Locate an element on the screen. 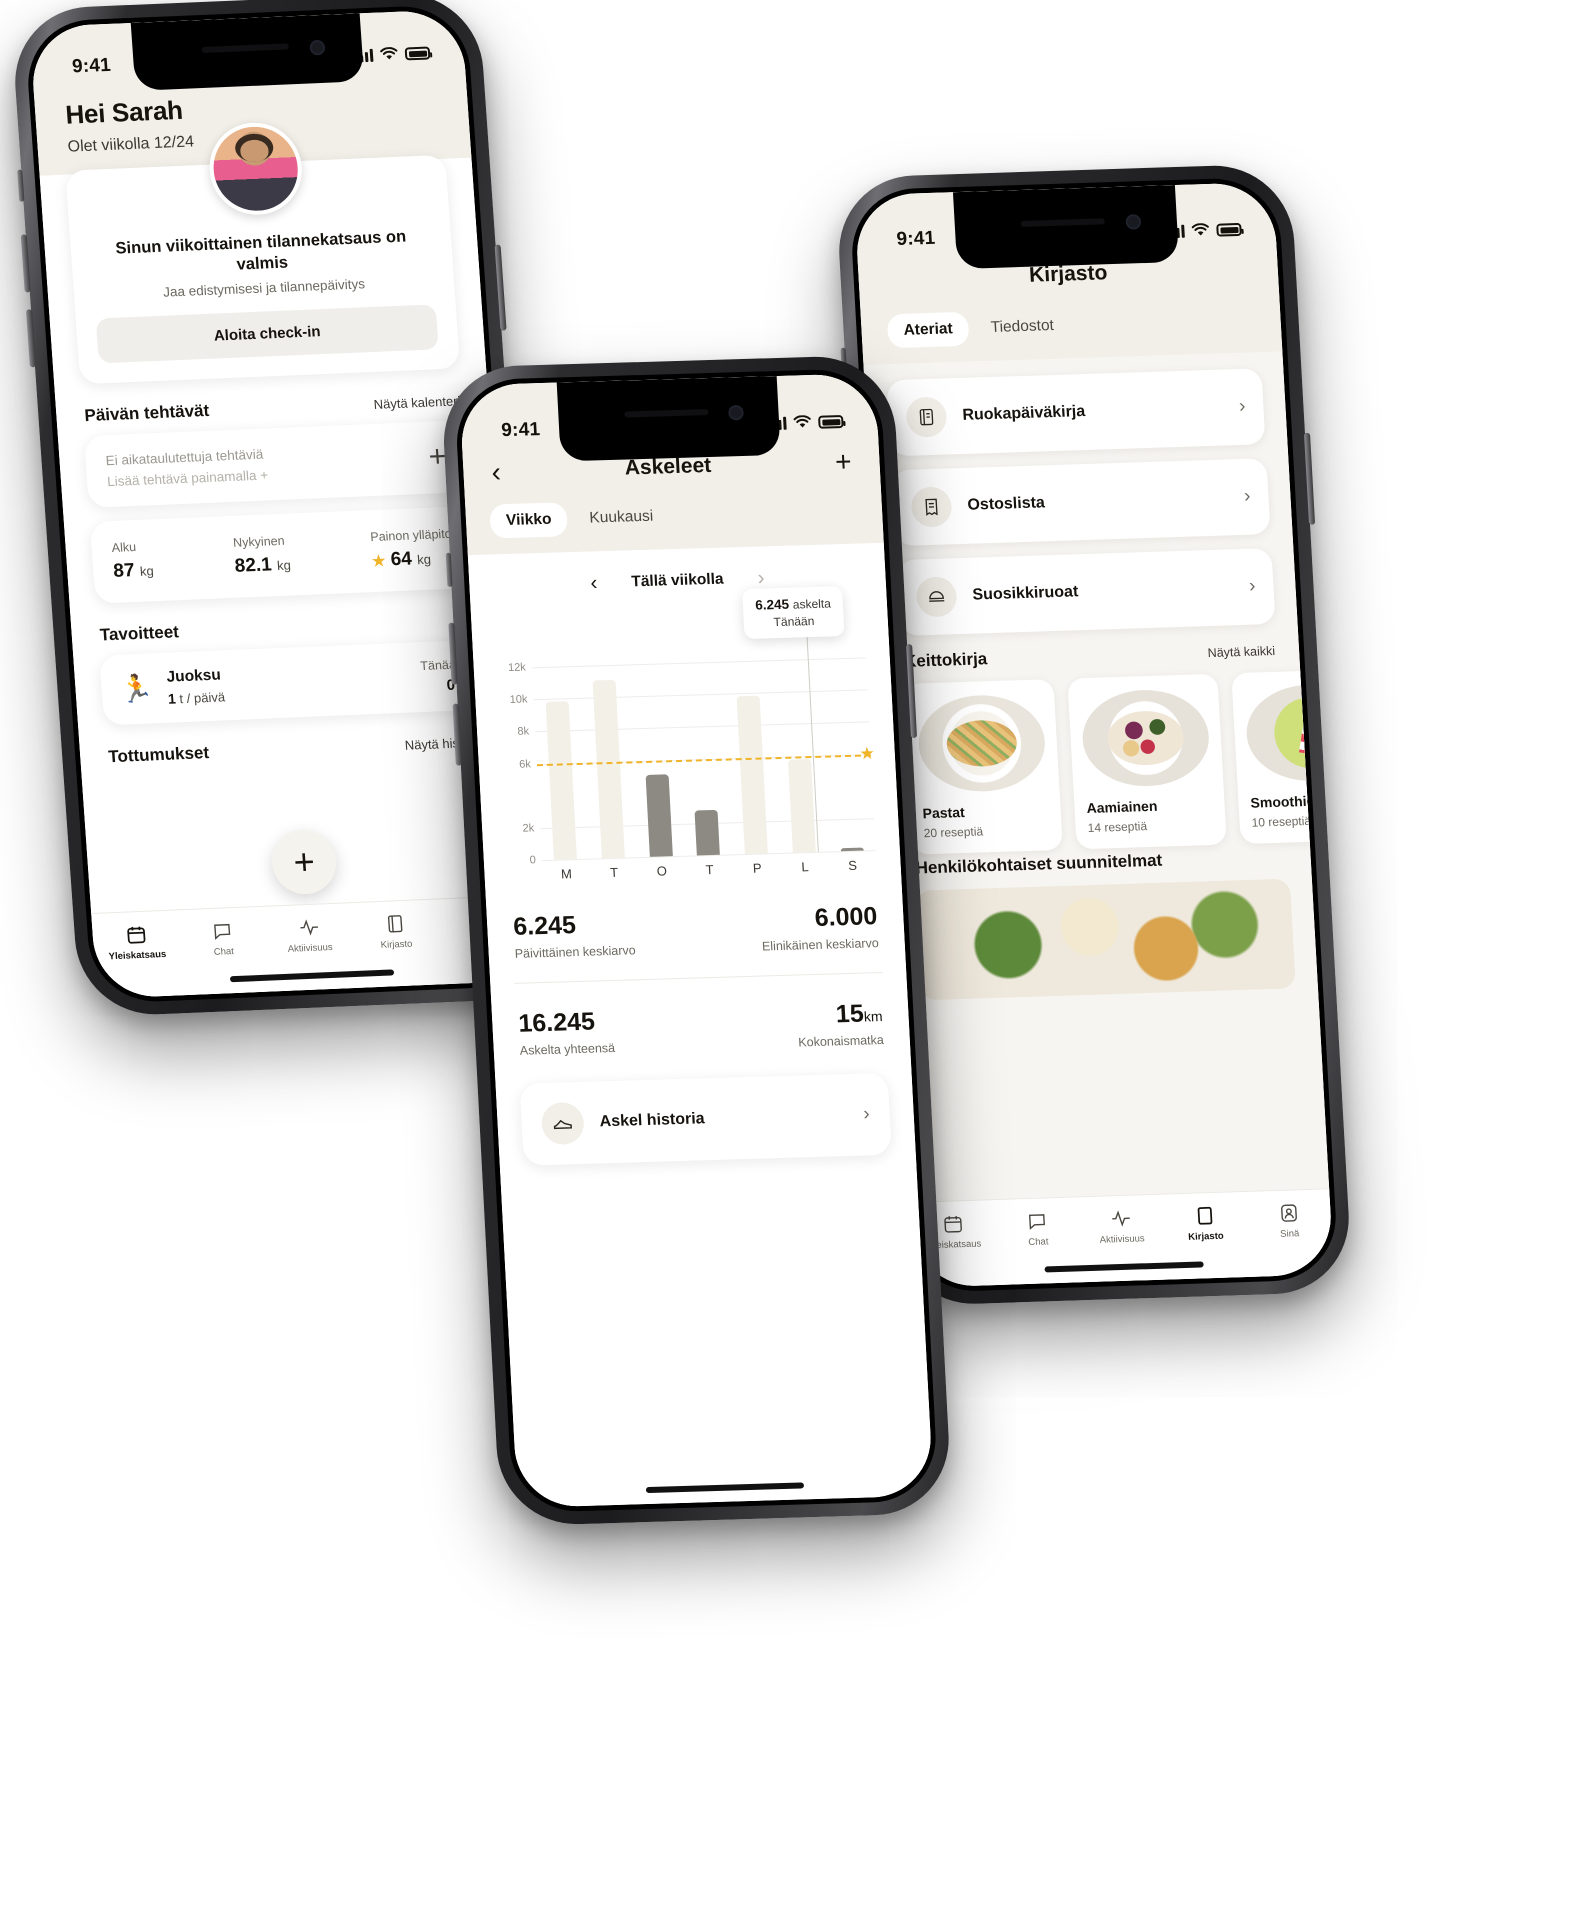  front-camera is located at coordinates (736, 413).